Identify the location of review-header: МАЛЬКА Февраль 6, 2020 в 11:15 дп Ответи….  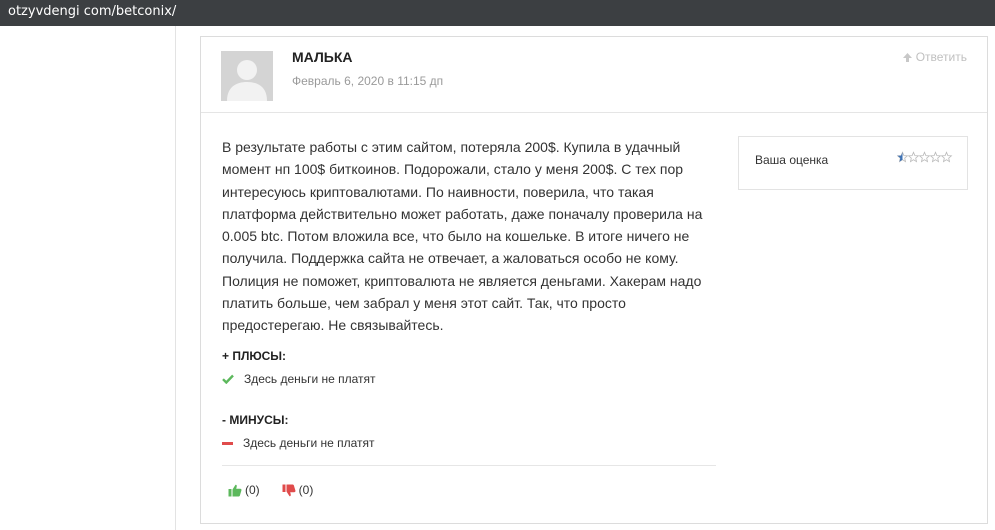
(594, 75).